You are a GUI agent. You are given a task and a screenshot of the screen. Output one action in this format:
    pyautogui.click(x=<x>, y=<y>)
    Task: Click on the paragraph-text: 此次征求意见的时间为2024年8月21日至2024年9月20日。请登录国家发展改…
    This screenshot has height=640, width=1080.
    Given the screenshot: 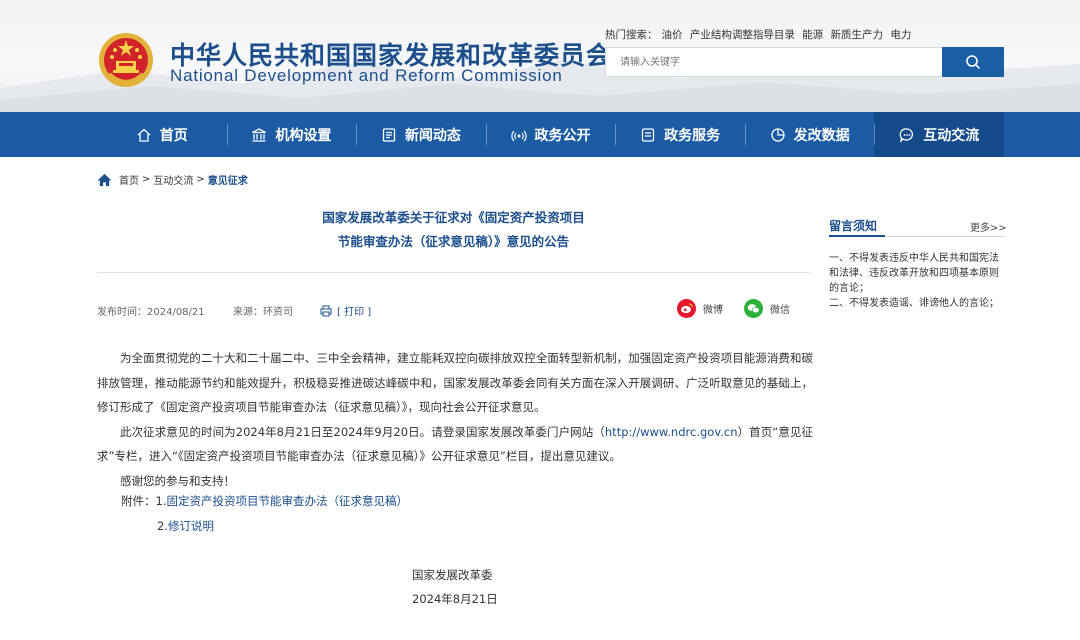 What is the action you would take?
    pyautogui.click(x=362, y=431)
    